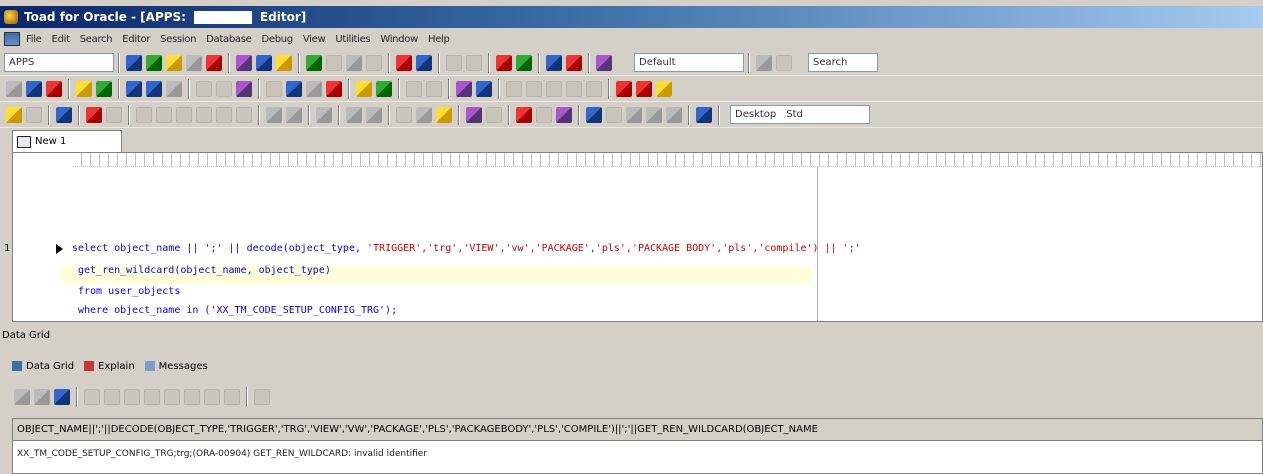 This screenshot has height=474, width=1263. I want to click on desktop-combo: Desktop Std, so click(800, 114).